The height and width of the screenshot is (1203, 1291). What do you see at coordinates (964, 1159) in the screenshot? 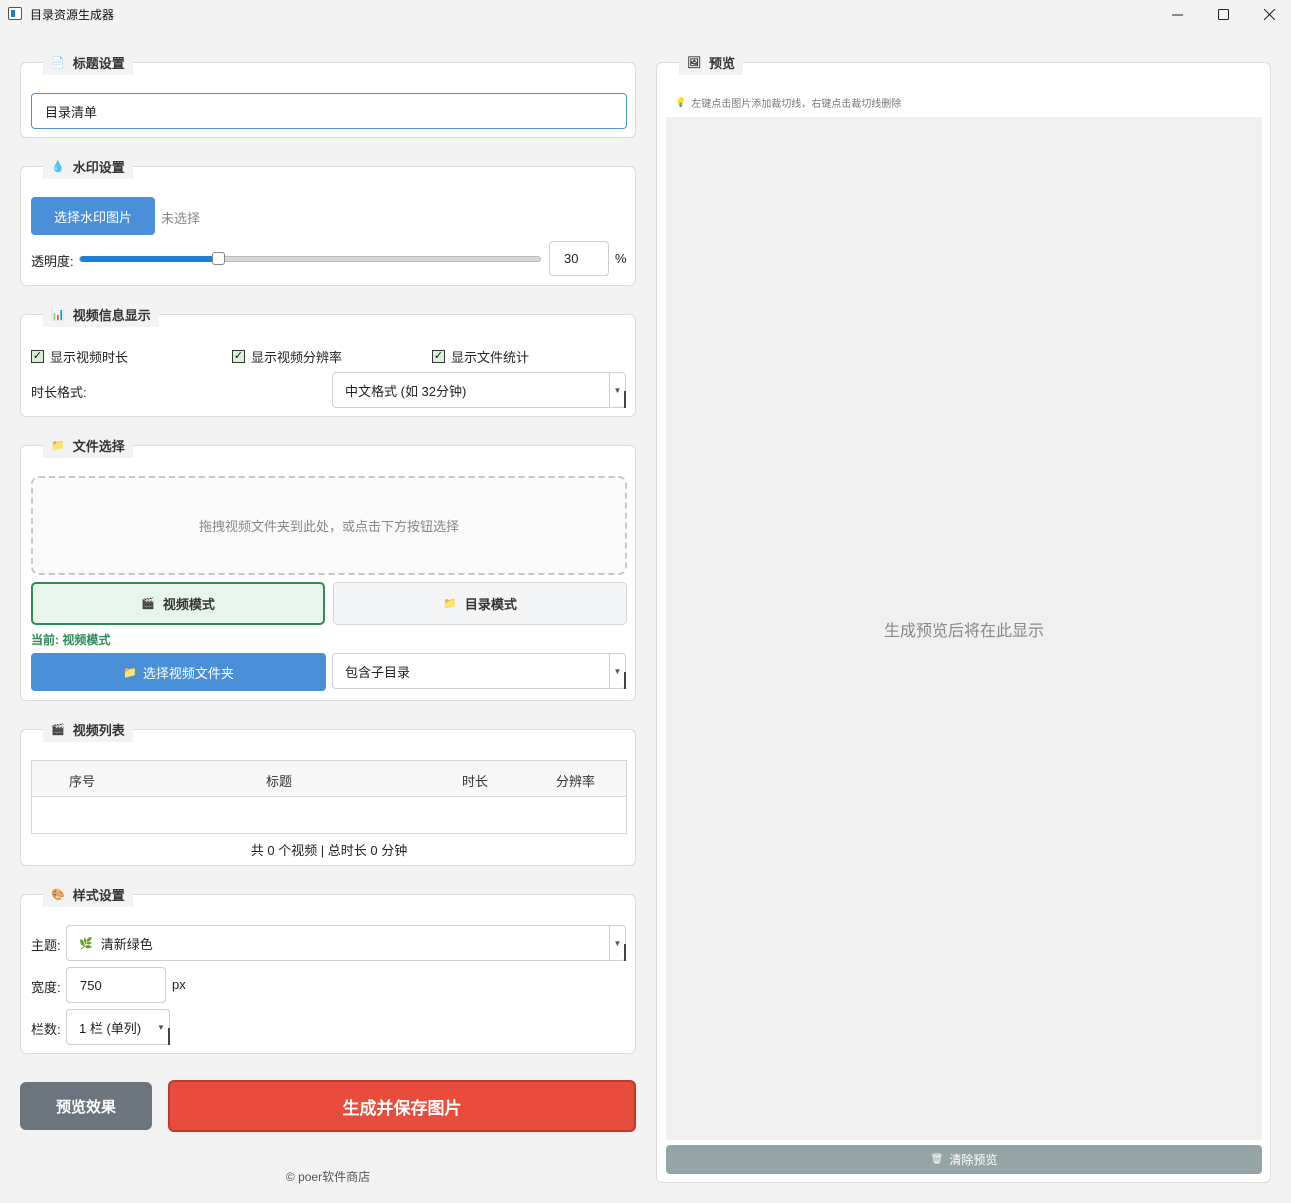
I see `clear-preview-button: 🗑 清除预览` at bounding box center [964, 1159].